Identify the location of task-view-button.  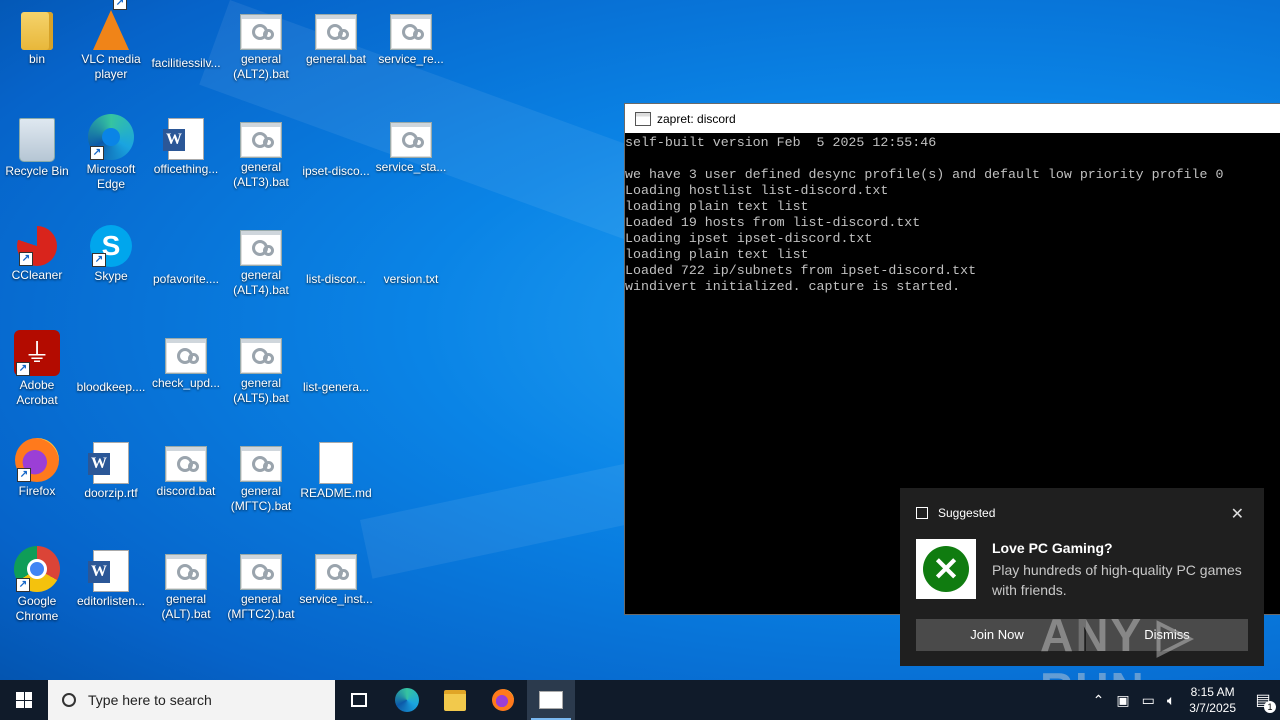
(359, 700).